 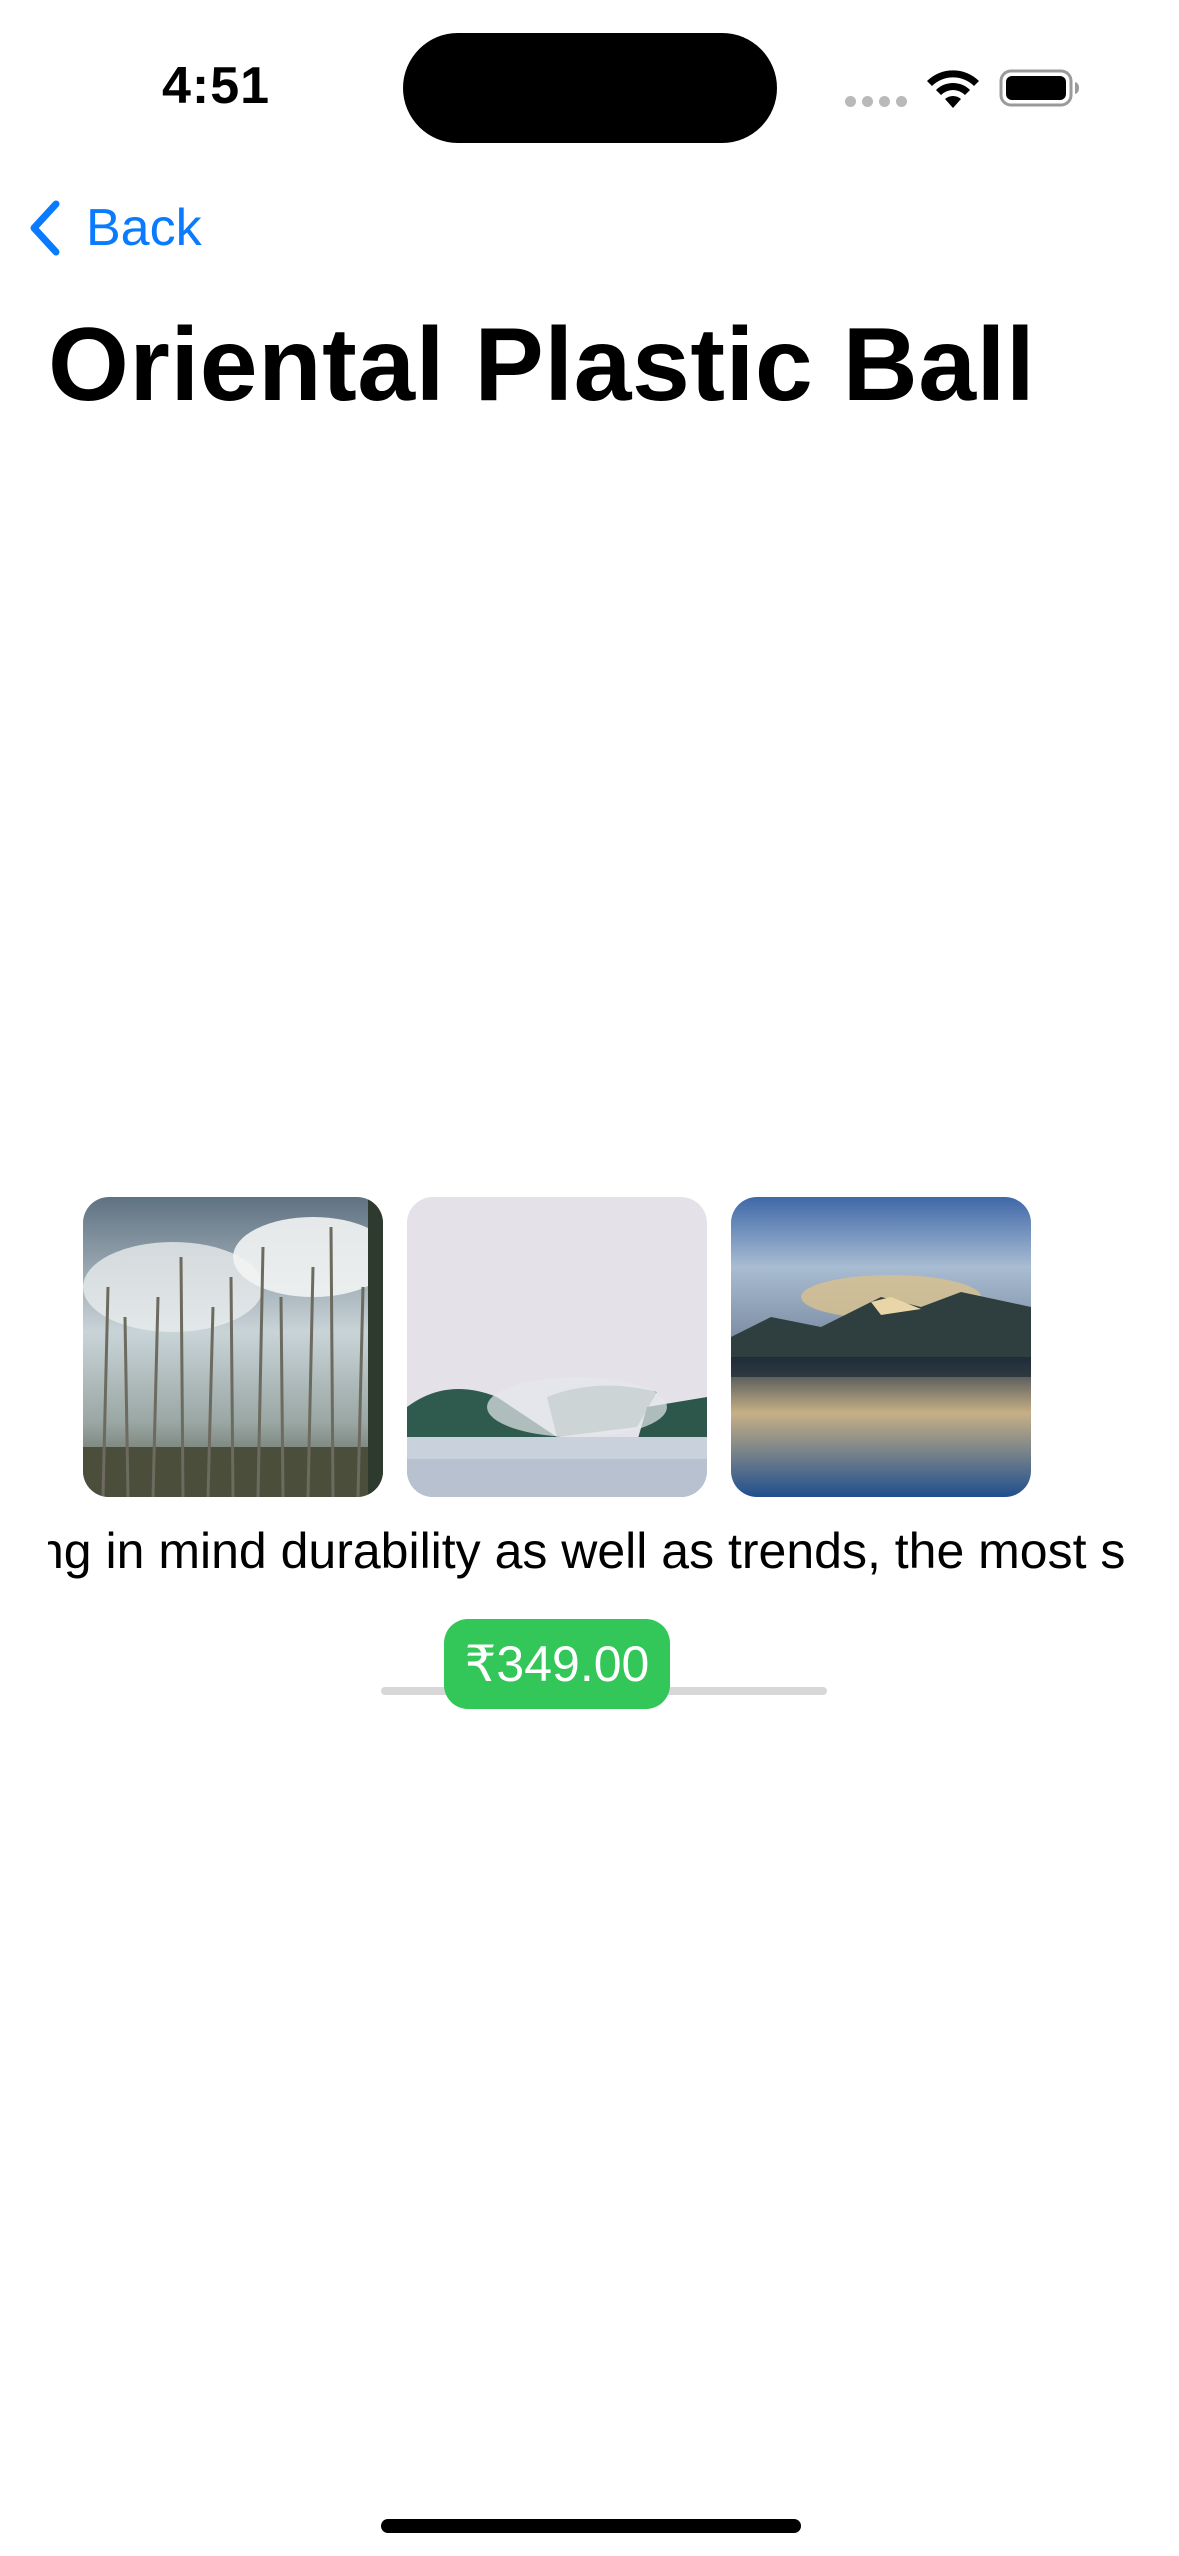 I want to click on page-title: Oriental Plastic Ball, so click(x=542, y=365).